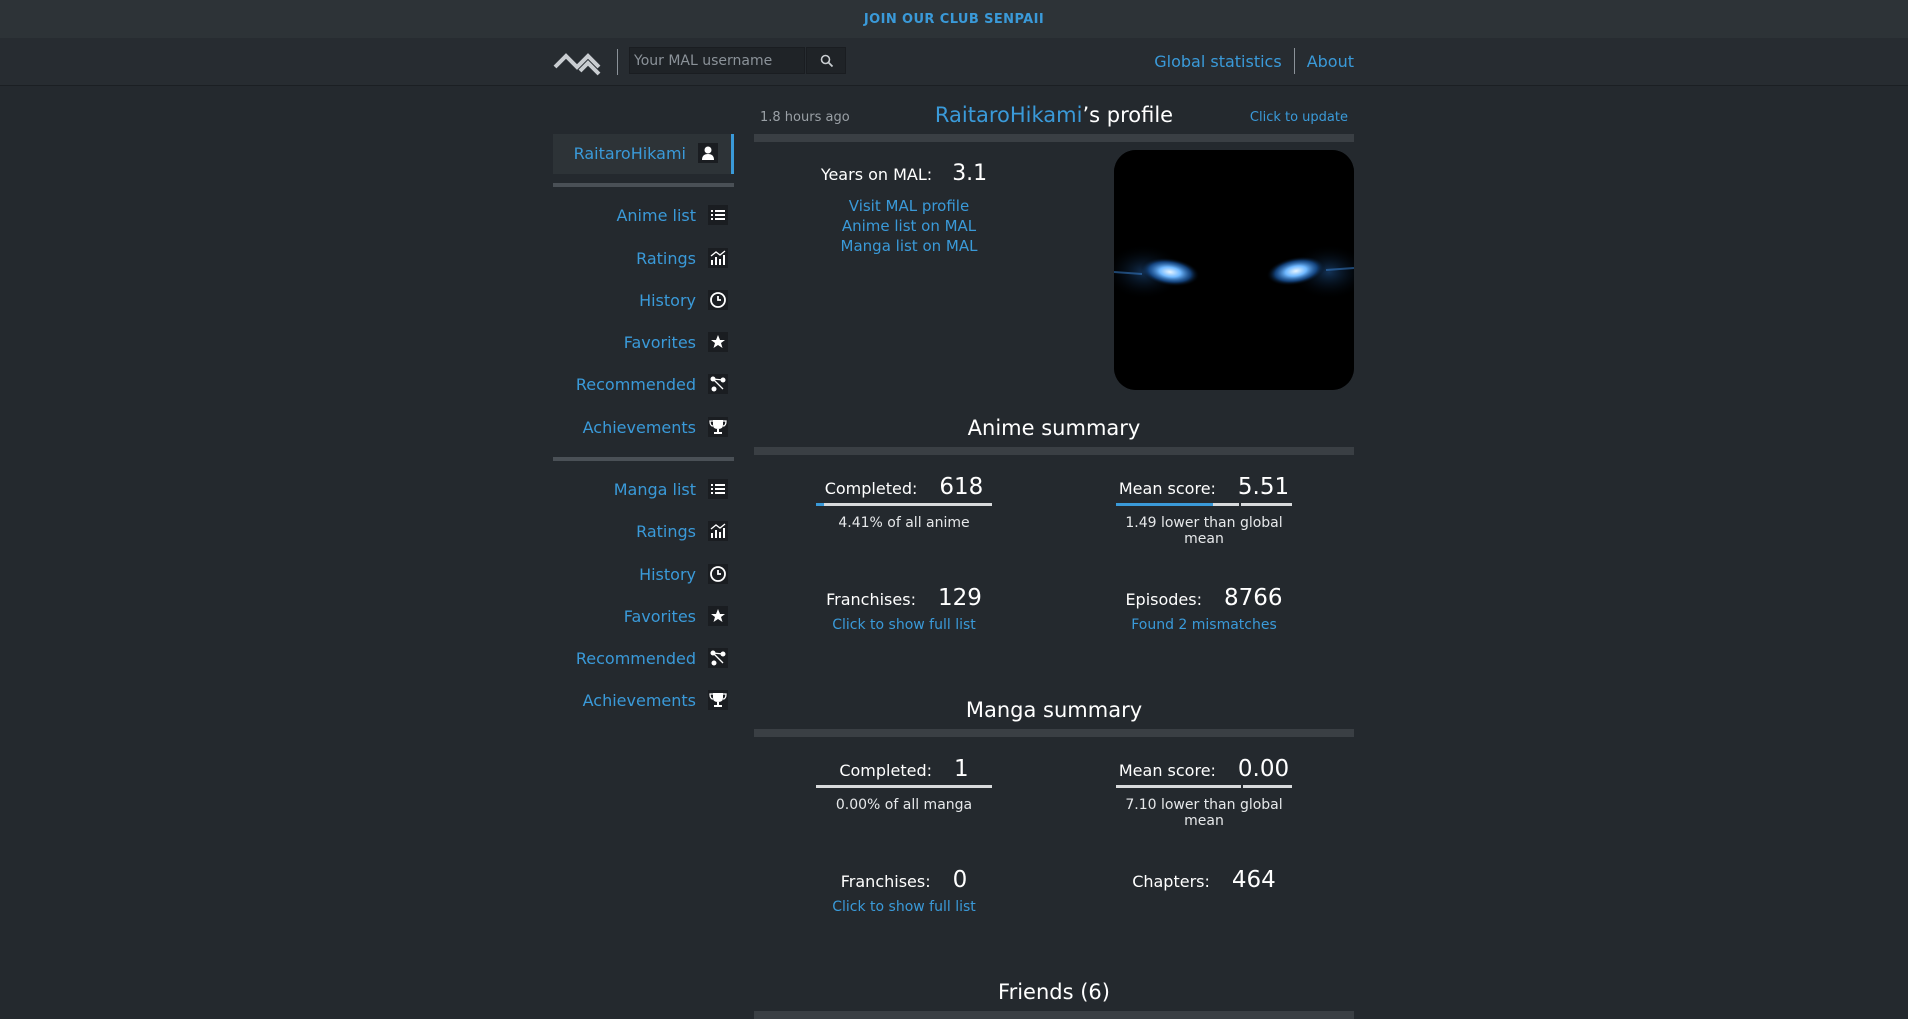  I want to click on profile-title-suffix: ’s profile, so click(1128, 115).